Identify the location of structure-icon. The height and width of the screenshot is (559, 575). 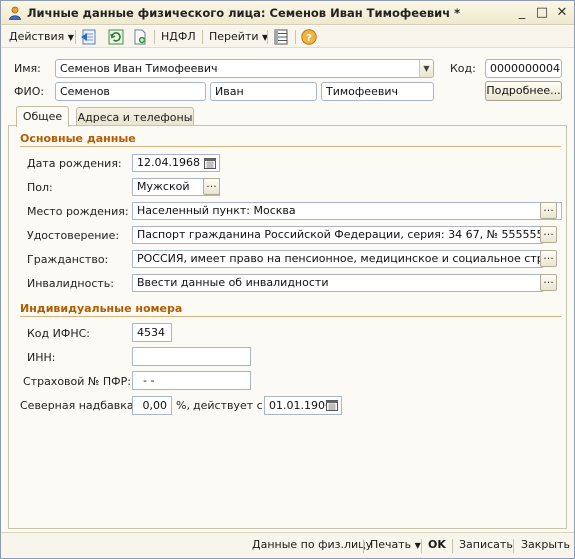
(281, 37).